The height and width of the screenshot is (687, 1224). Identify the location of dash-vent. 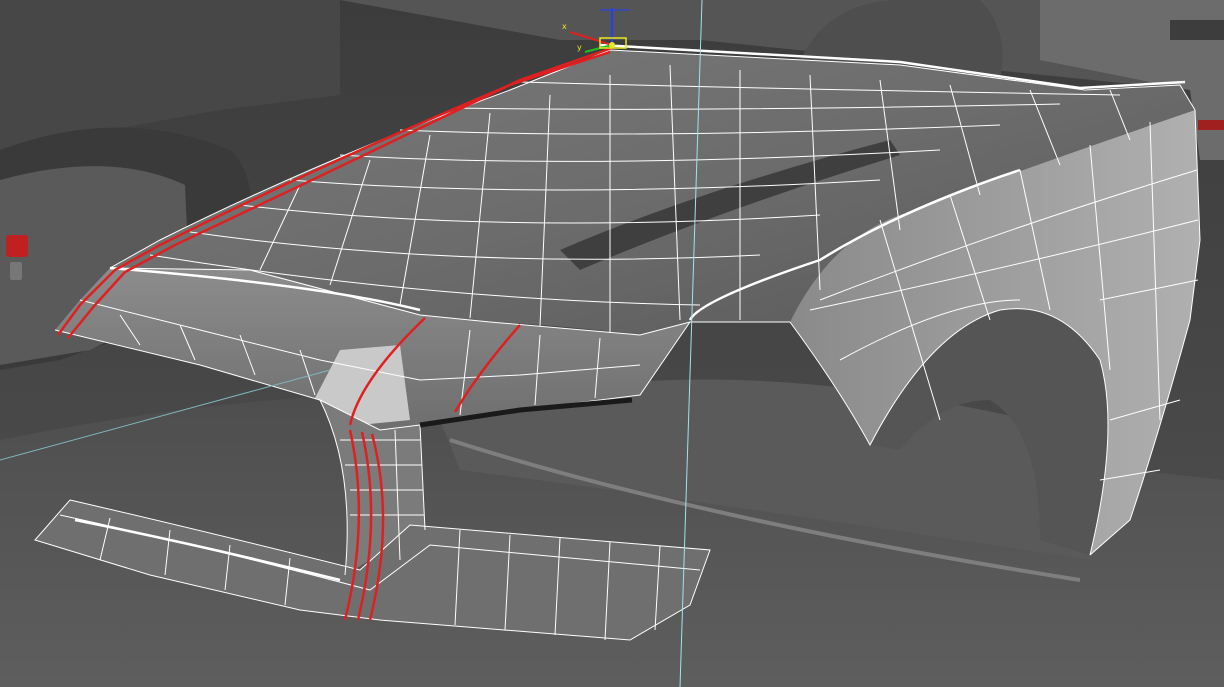
(1197, 30).